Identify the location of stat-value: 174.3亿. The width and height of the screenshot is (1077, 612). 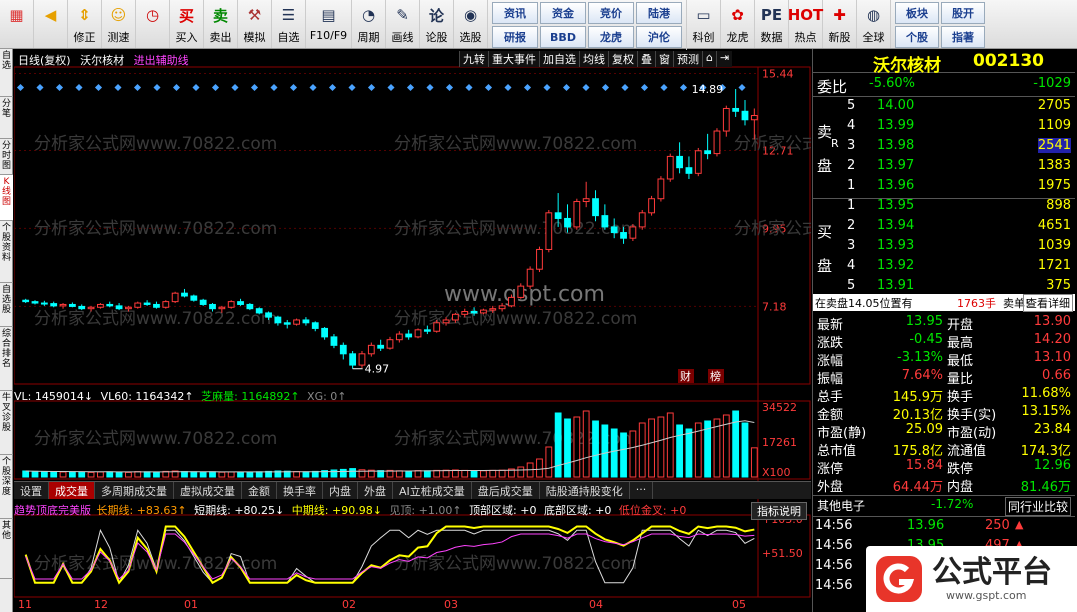
(1045, 451).